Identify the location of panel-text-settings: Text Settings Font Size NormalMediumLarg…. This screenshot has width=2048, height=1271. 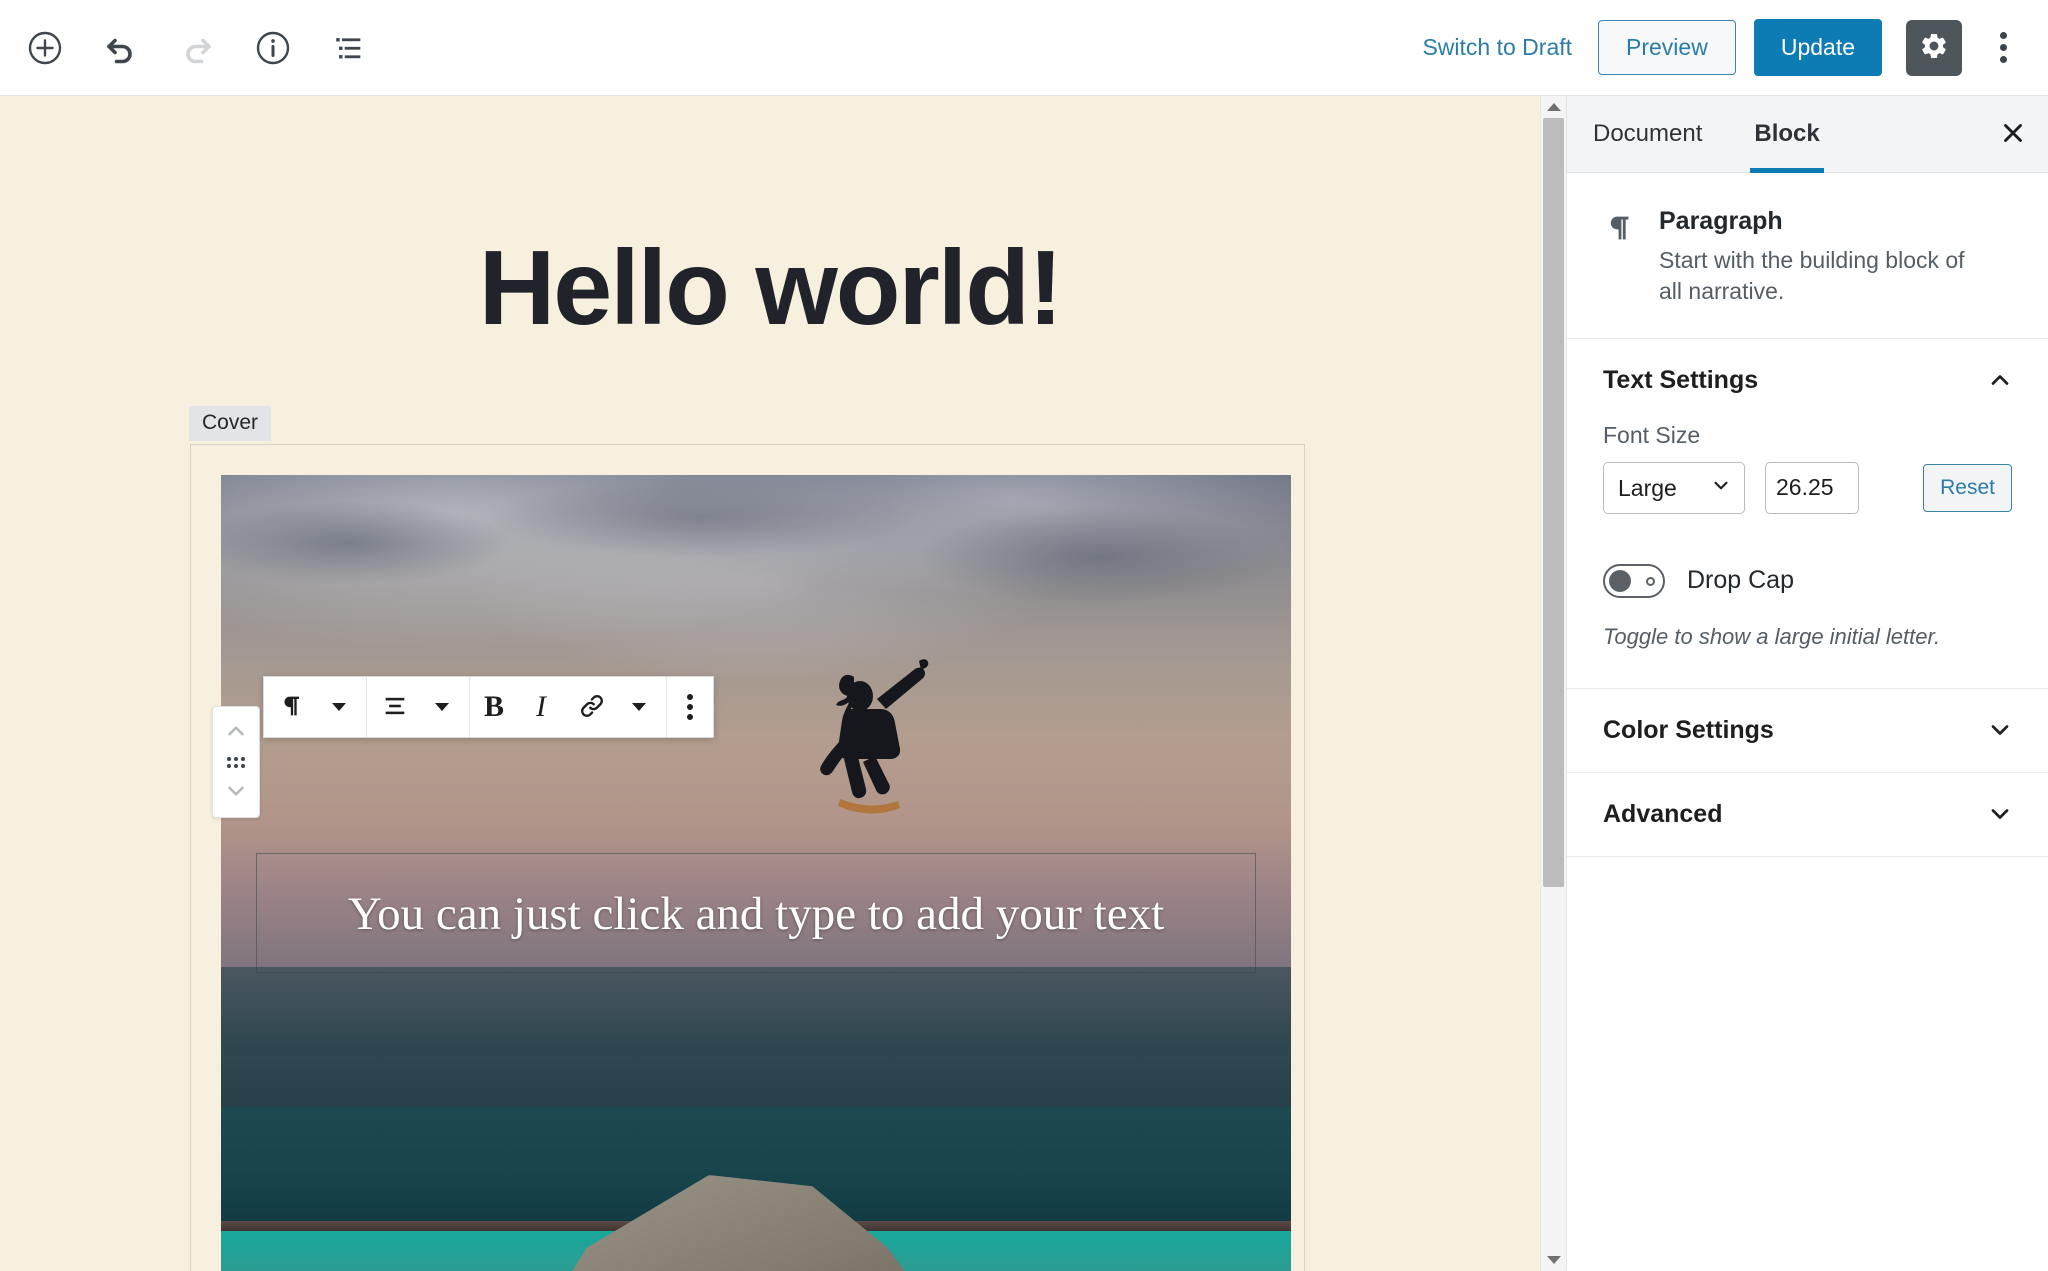
(1807, 514).